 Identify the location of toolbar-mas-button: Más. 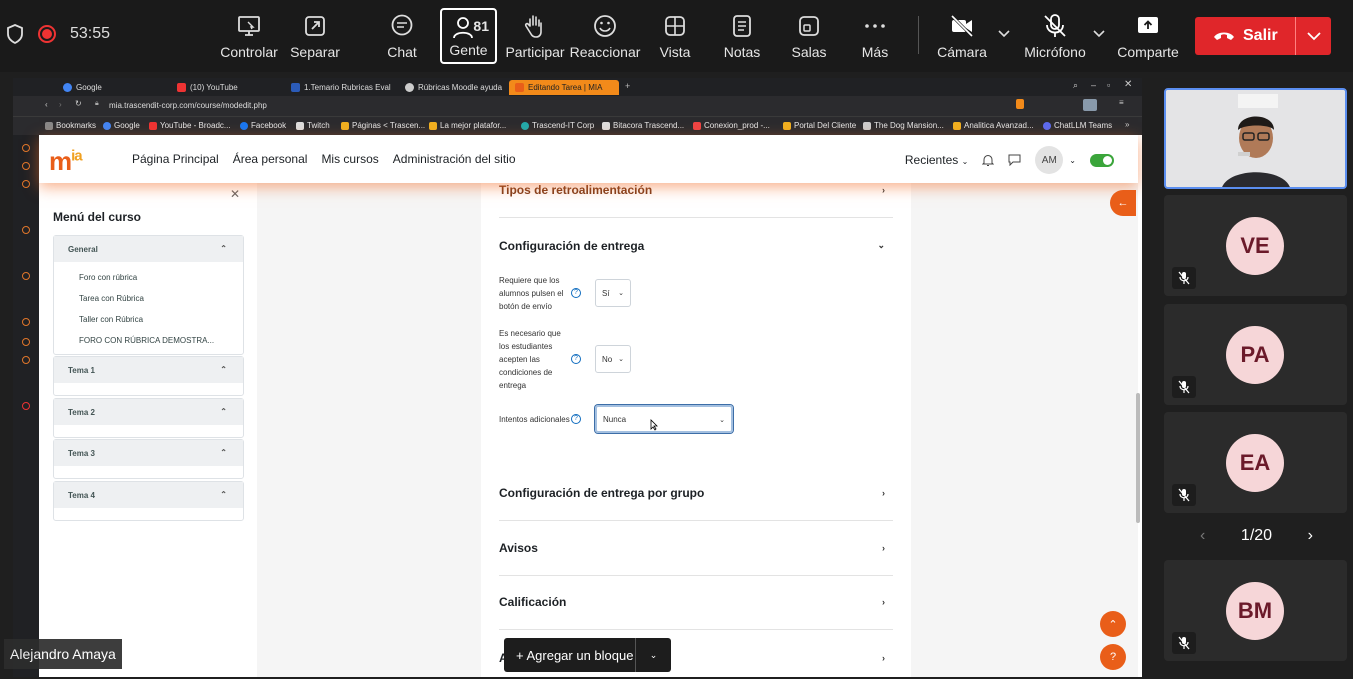
(875, 36).